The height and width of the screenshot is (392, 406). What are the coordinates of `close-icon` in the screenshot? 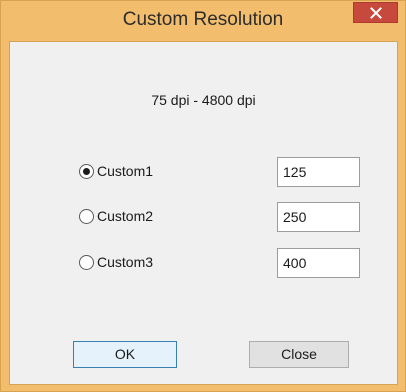 It's located at (376, 13).